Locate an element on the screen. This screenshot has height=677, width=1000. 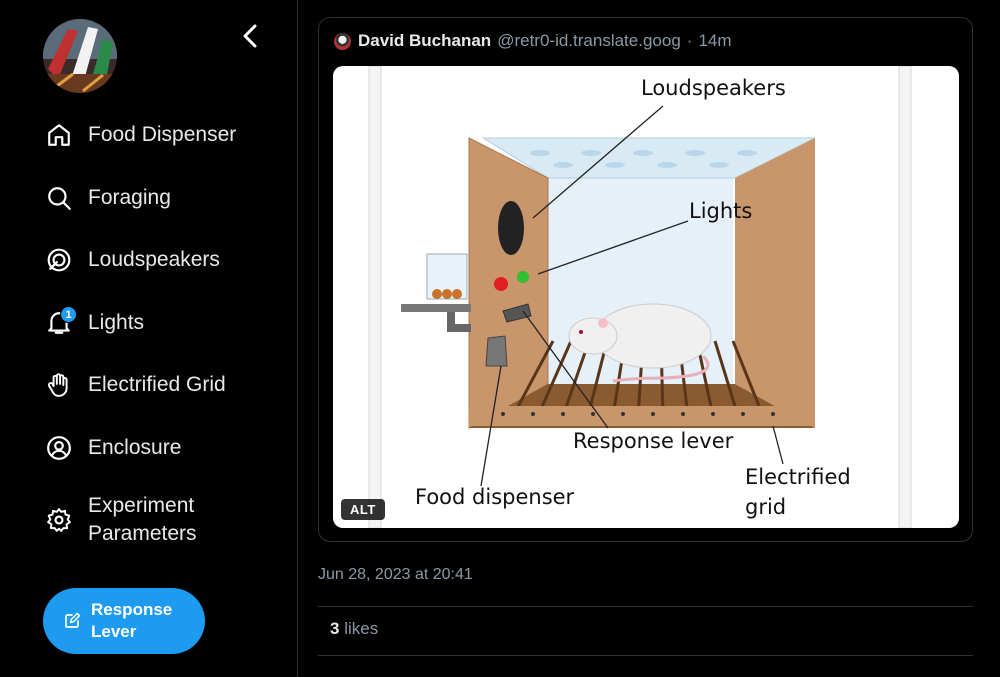
sidebar-item-label: Enclosure is located at coordinates (135, 447).